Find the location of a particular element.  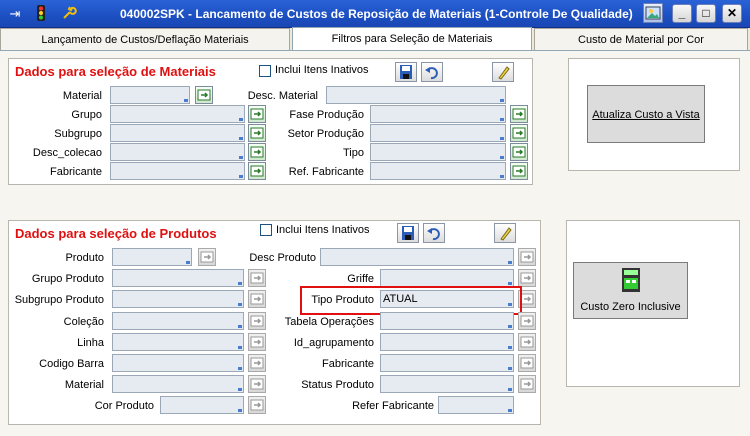

custo-zero-button: Custo Zero Inclusive is located at coordinates (630, 290).